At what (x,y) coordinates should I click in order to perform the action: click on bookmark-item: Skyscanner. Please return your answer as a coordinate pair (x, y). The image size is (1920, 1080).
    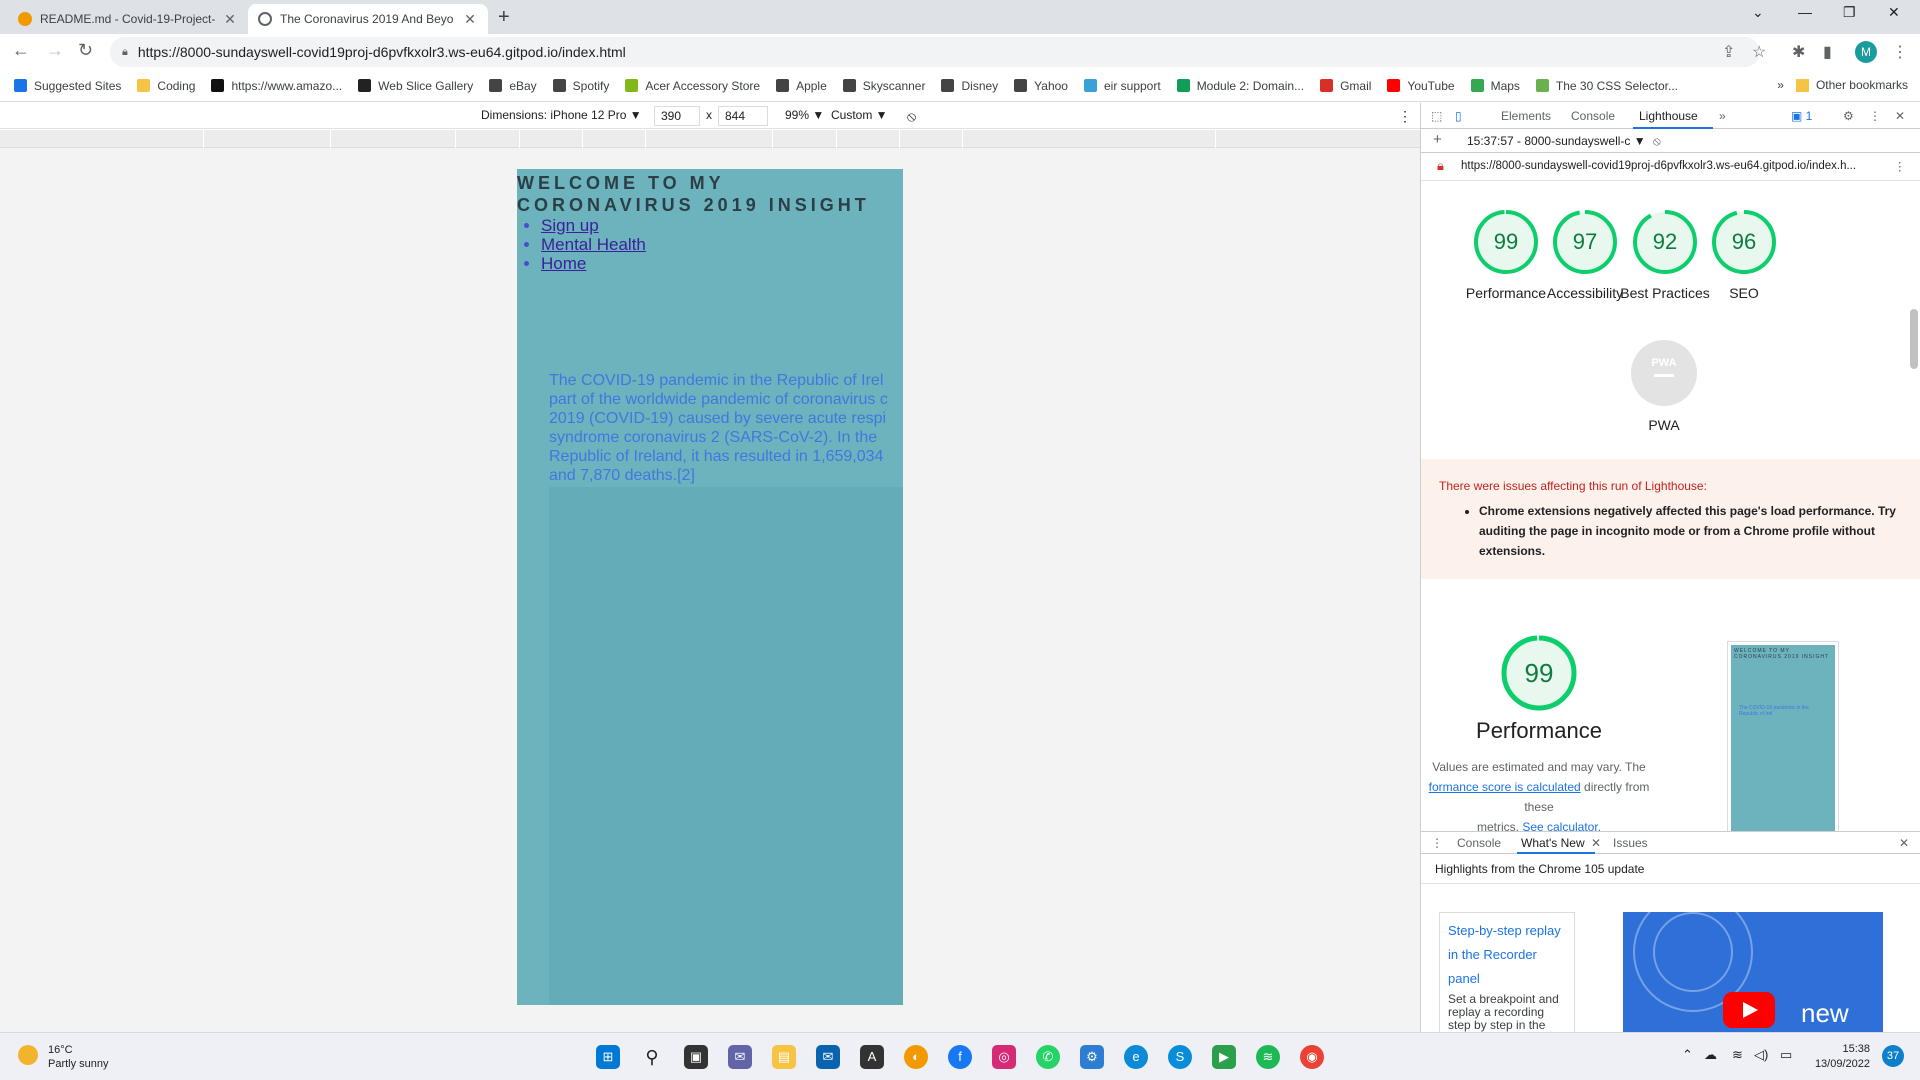
    Looking at the image, I should click on (883, 86).